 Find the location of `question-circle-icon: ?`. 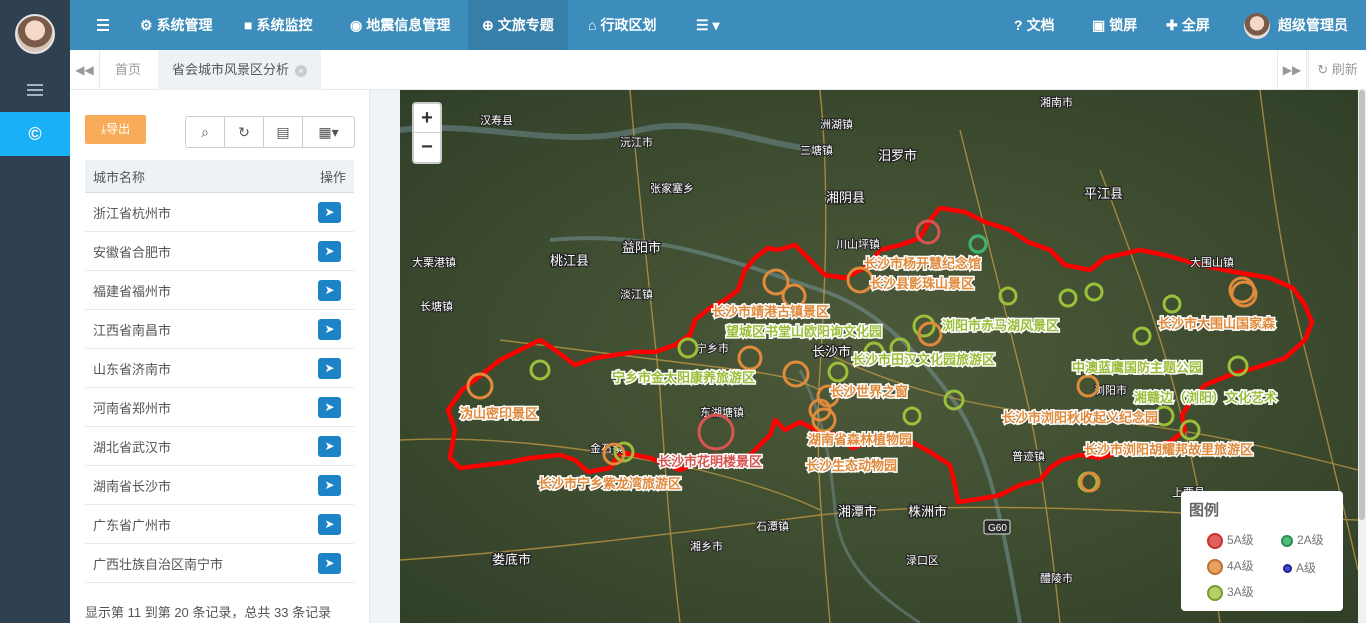

question-circle-icon: ? is located at coordinates (1018, 25).